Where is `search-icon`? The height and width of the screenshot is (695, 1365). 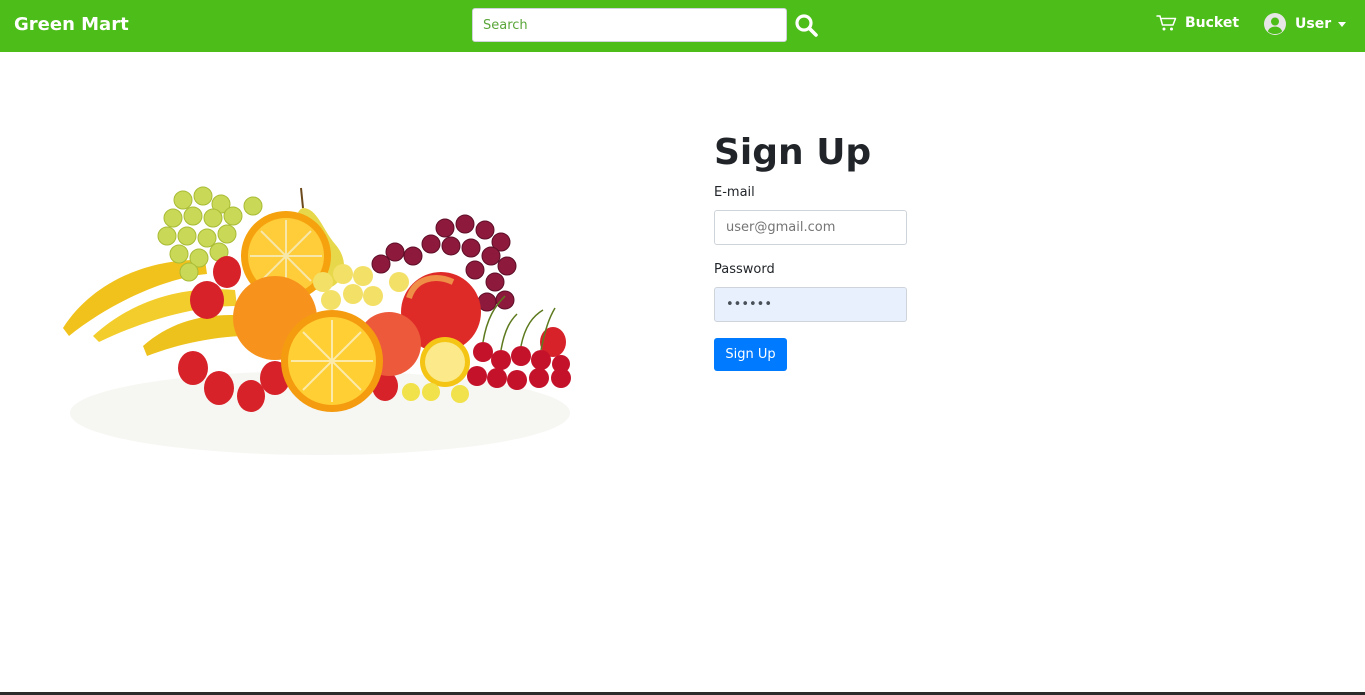
search-icon is located at coordinates (806, 25).